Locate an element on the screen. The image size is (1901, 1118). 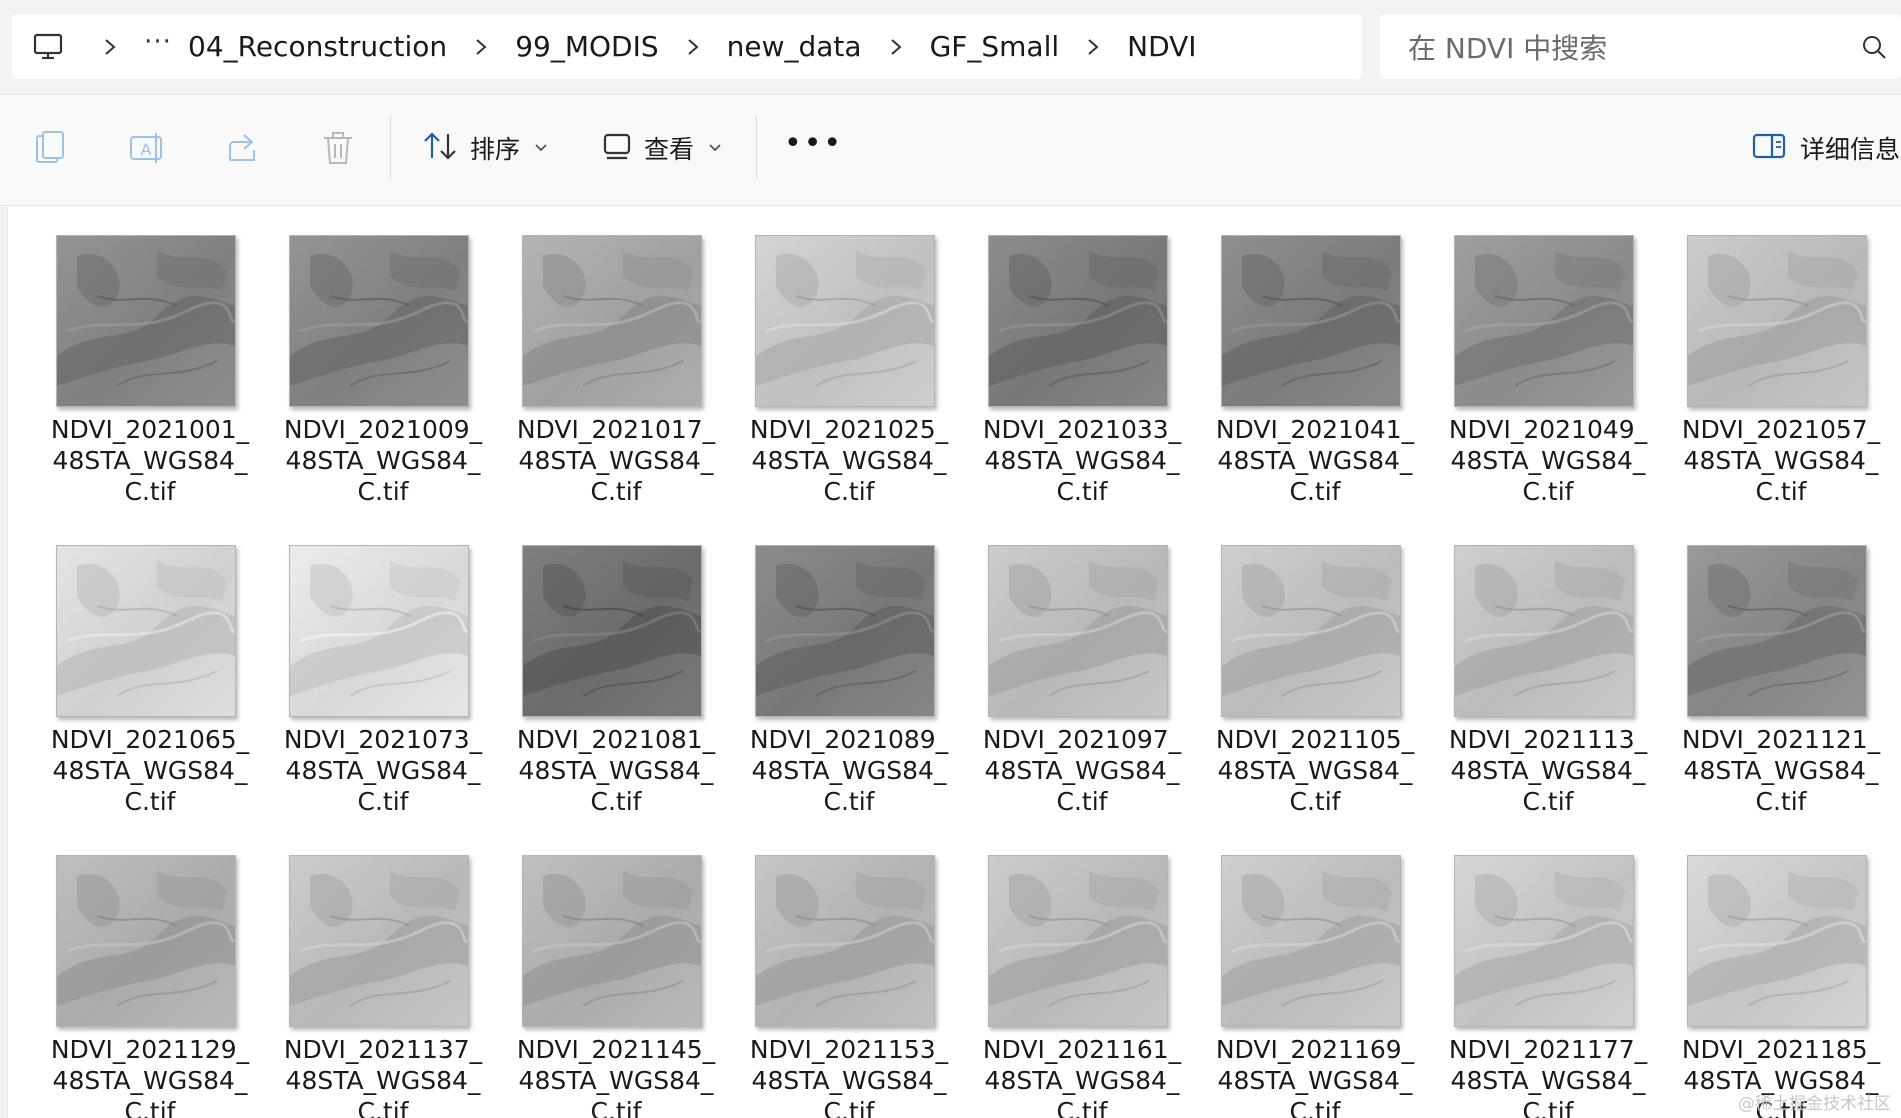
breadcrumb-item-gf-small: GF_Small is located at coordinates (995, 46).